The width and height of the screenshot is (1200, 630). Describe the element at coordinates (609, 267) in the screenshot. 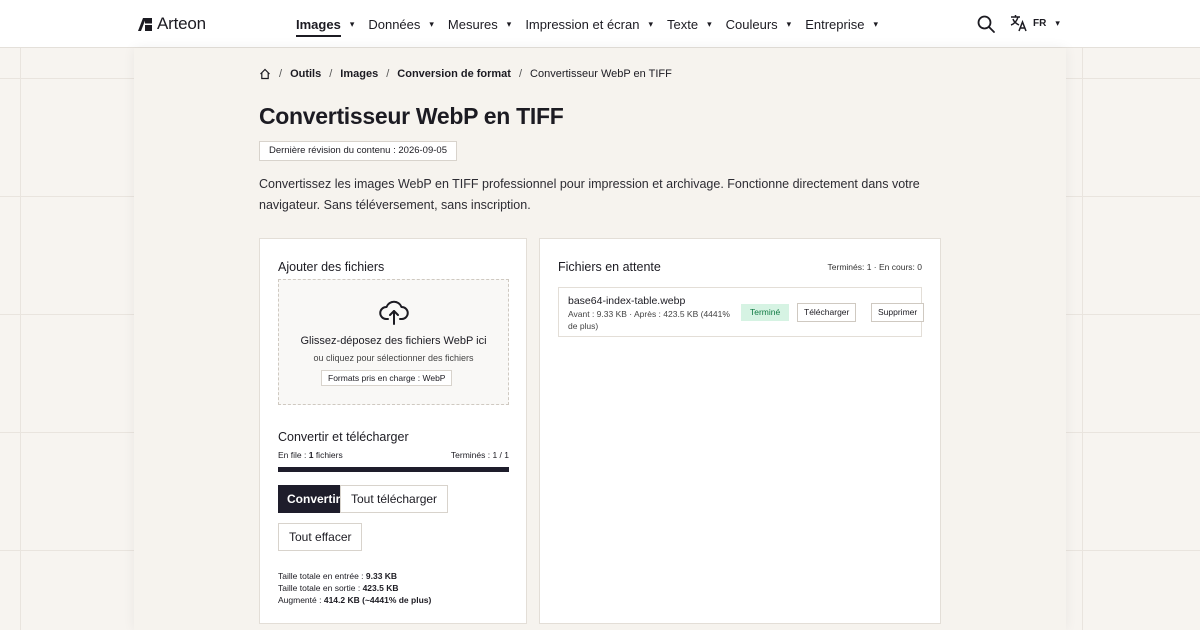

I see `pending-title: Fichiers en attente` at that location.